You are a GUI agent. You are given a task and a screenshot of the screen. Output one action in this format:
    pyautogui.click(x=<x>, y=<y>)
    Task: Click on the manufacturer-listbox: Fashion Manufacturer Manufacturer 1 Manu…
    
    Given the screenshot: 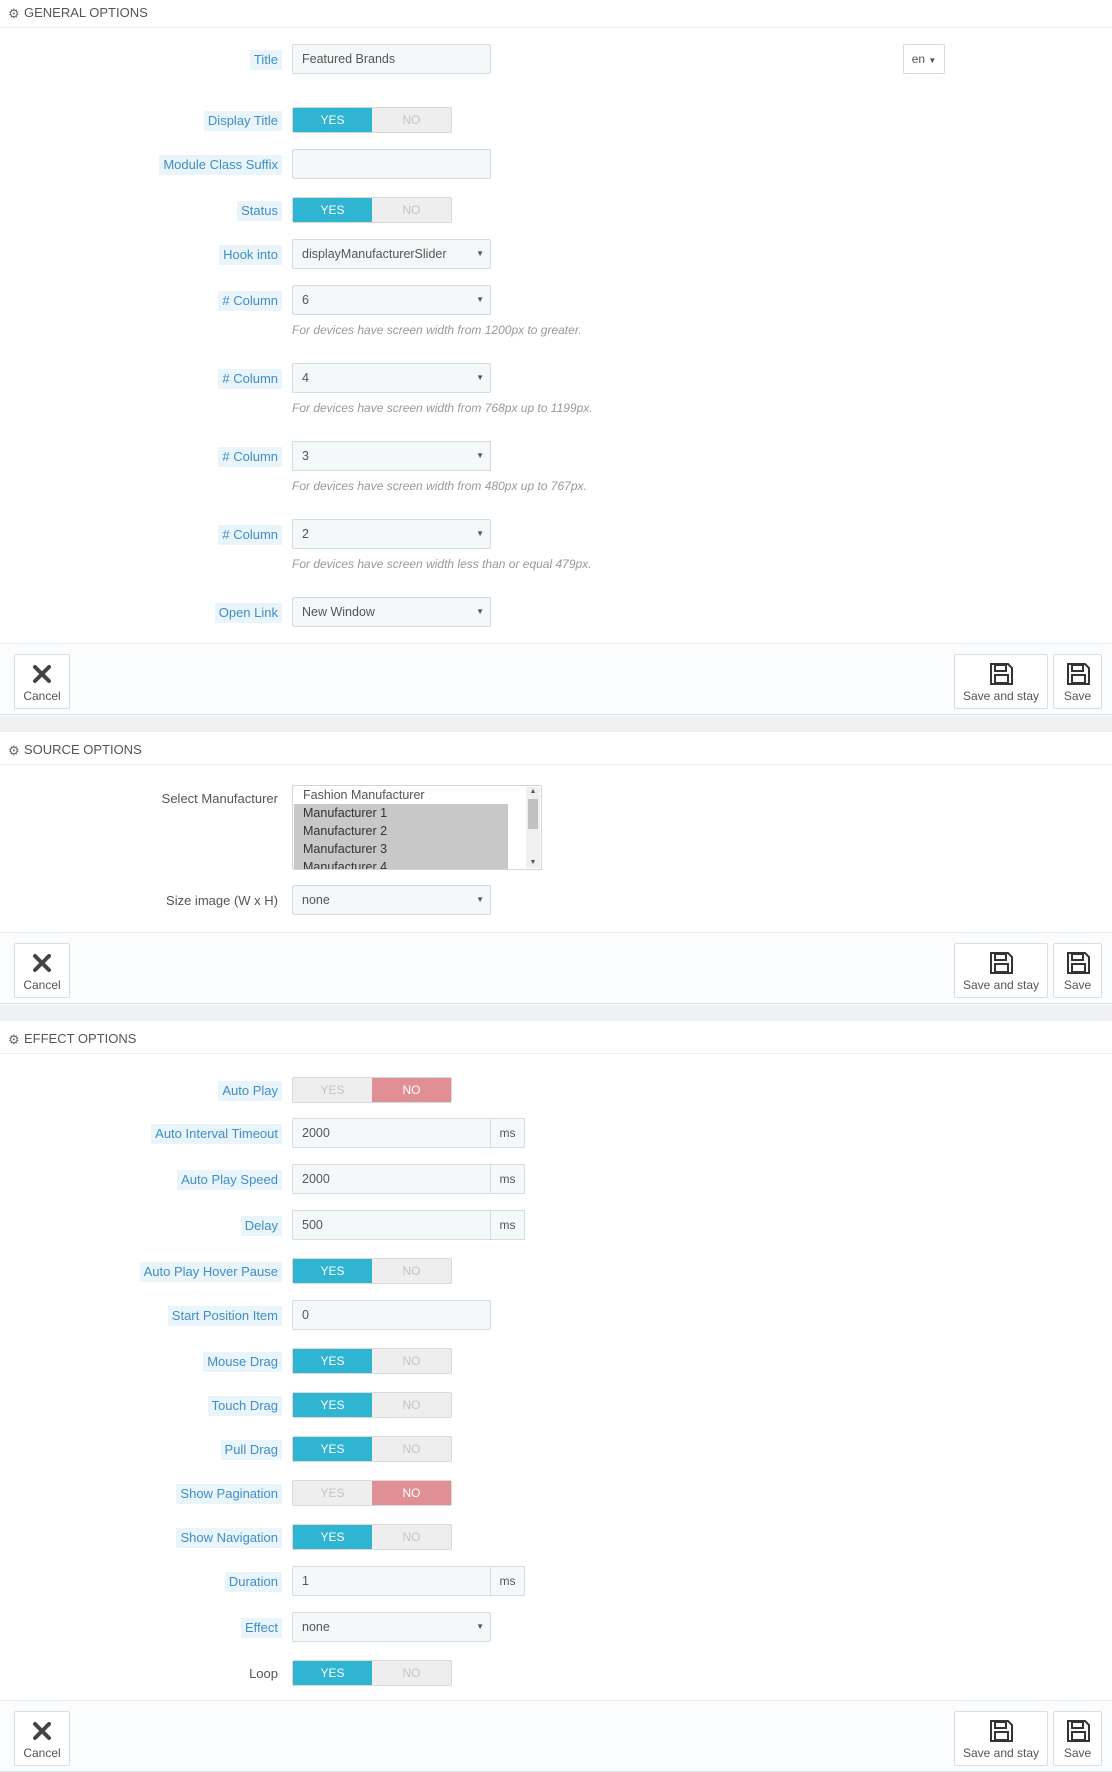 What is the action you would take?
    pyautogui.click(x=417, y=827)
    